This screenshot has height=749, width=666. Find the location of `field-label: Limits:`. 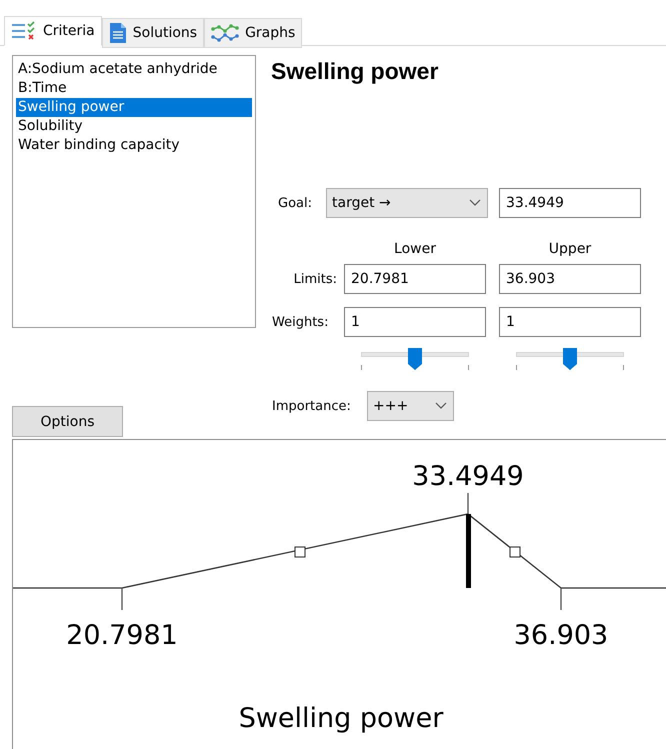

field-label: Limits: is located at coordinates (315, 279).